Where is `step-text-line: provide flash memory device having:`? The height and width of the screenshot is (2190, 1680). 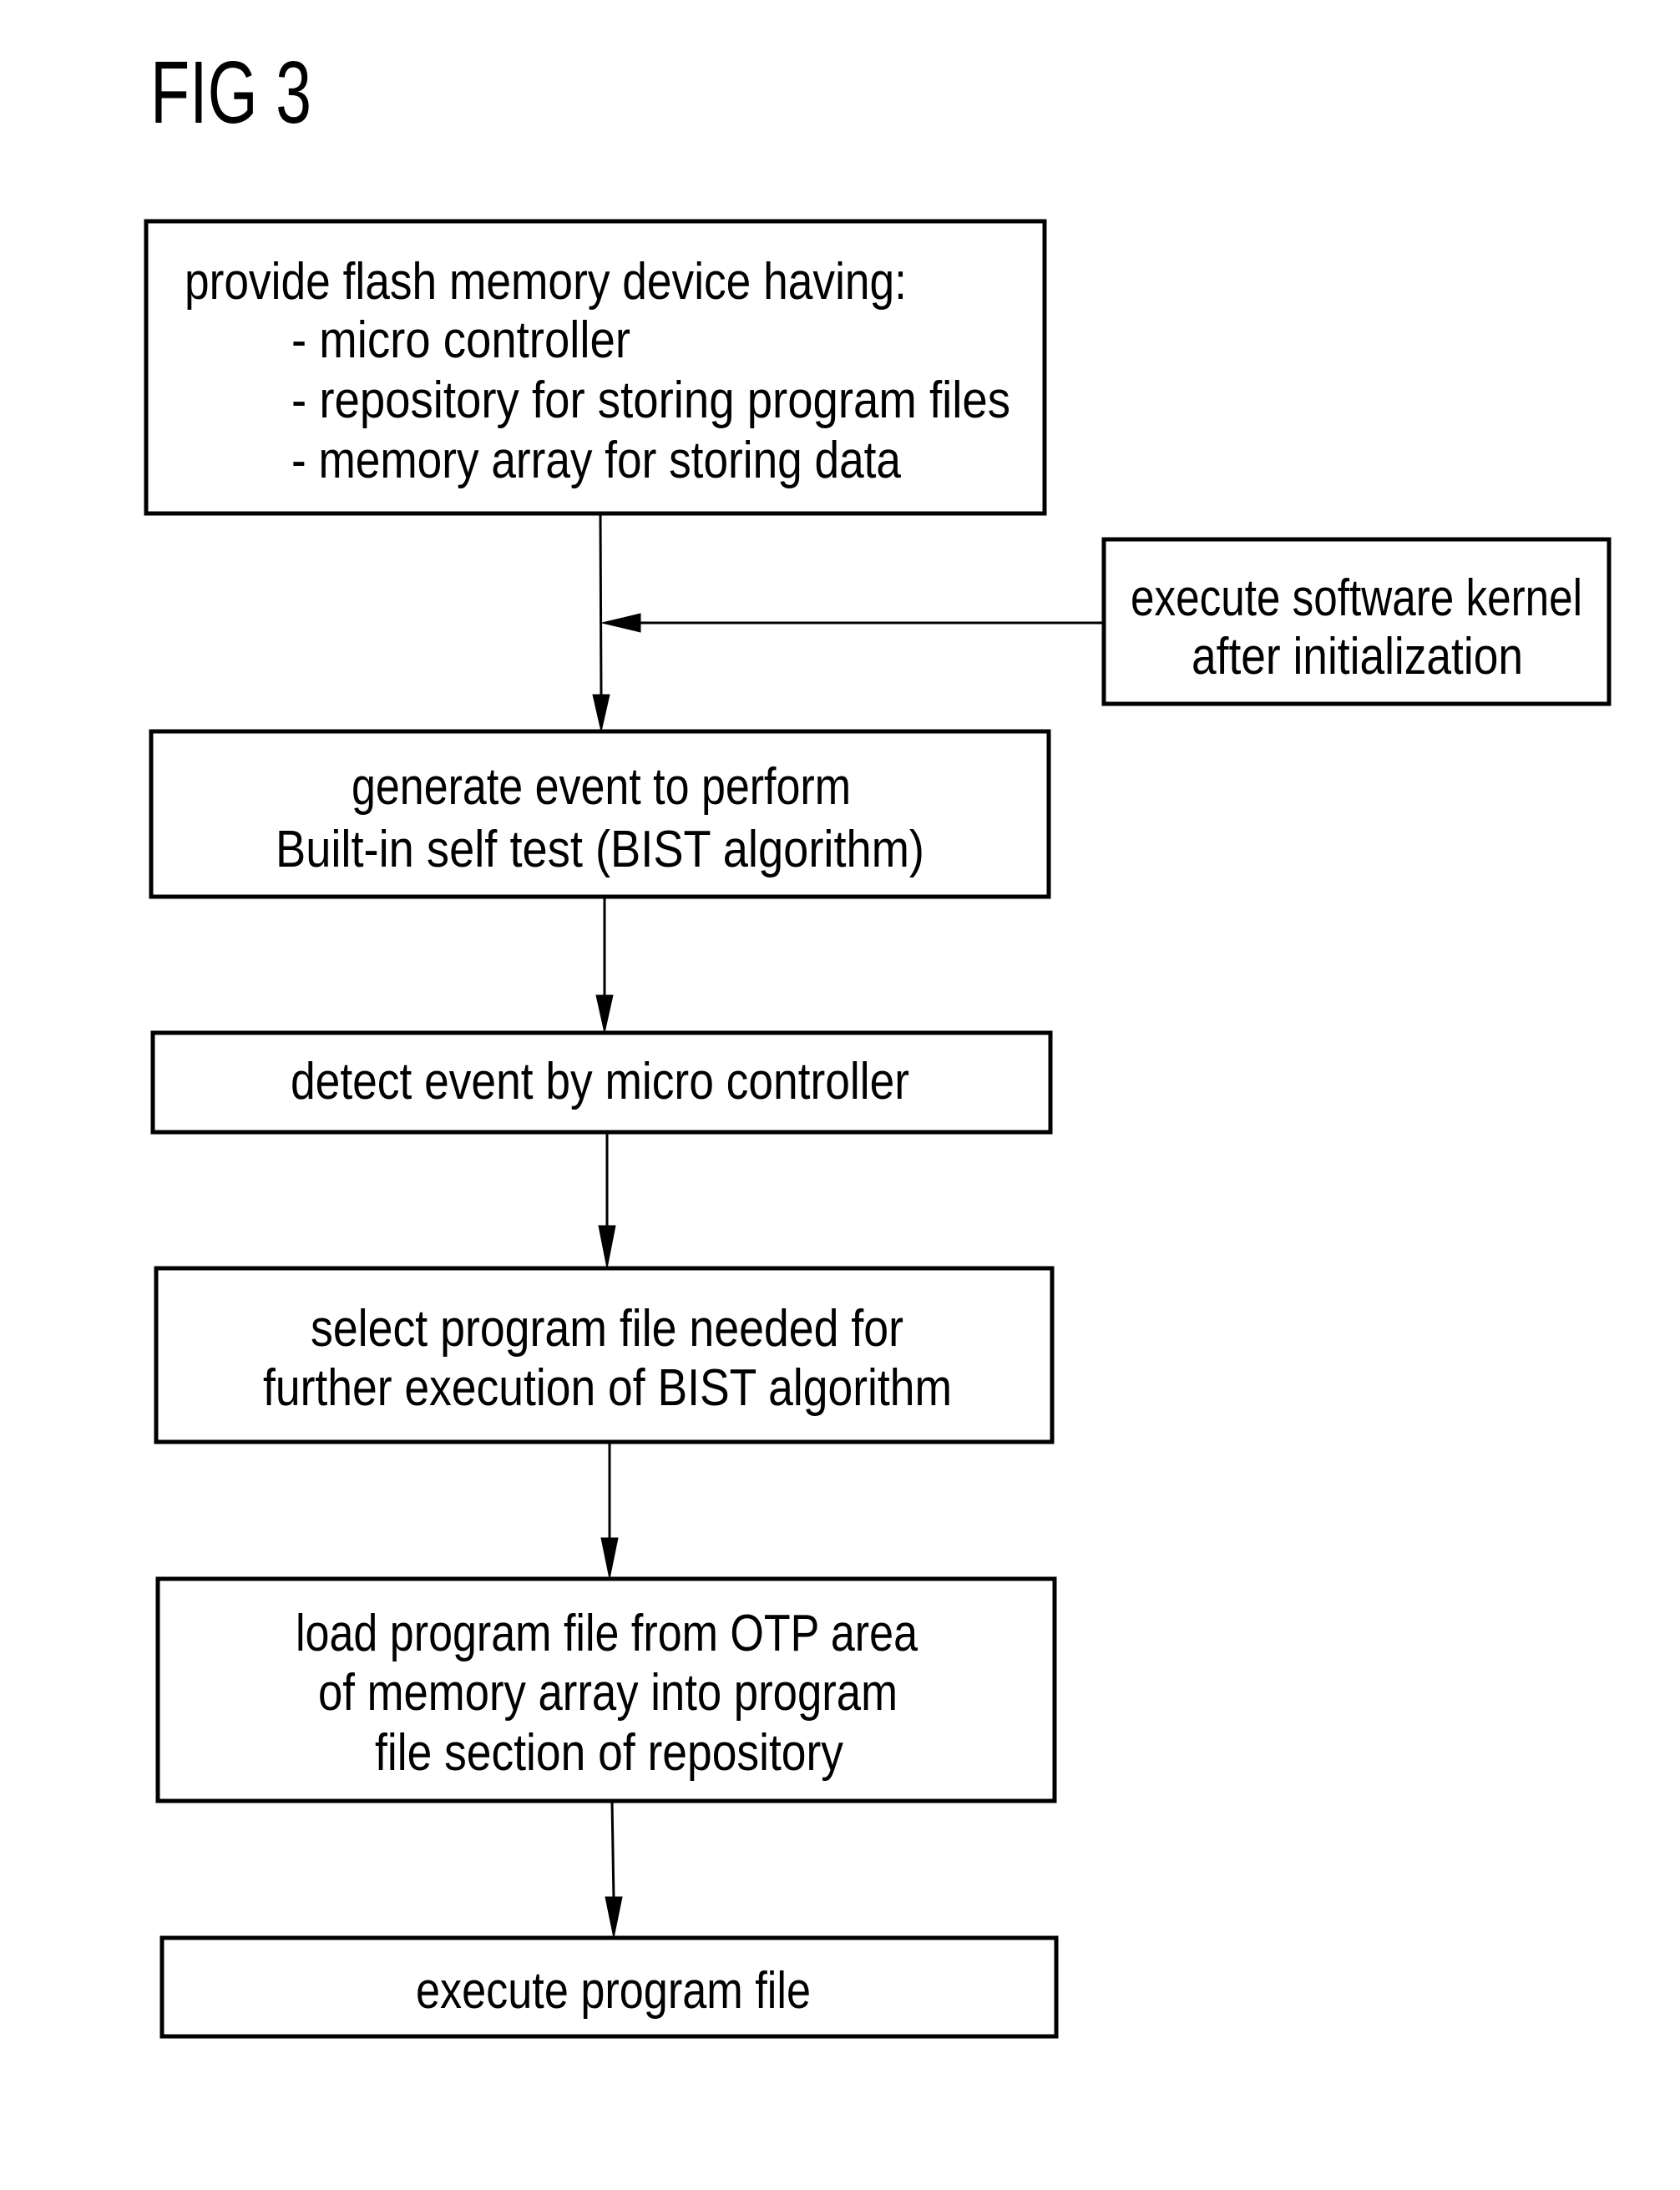 step-text-line: provide flash memory device having: is located at coordinates (546, 282).